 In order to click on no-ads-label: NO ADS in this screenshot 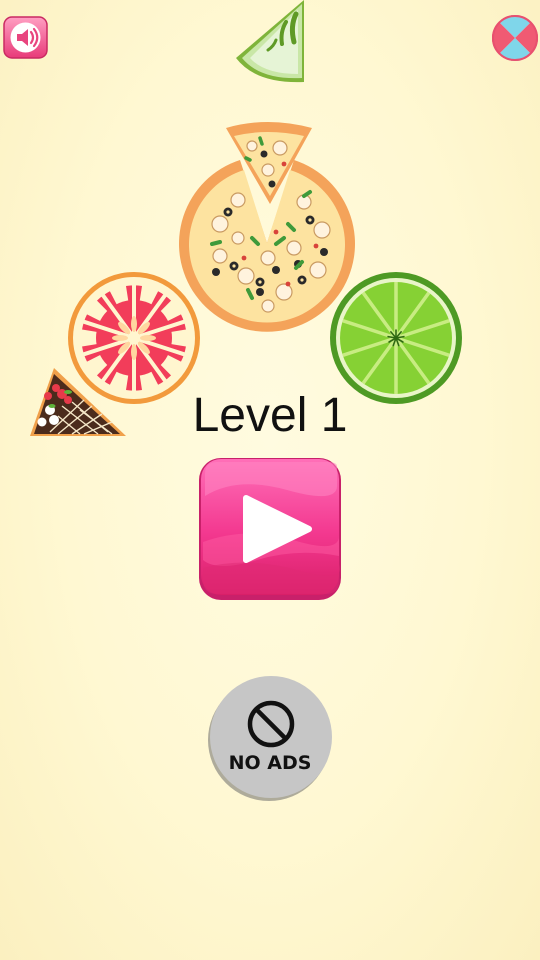, I will do `click(270, 763)`.